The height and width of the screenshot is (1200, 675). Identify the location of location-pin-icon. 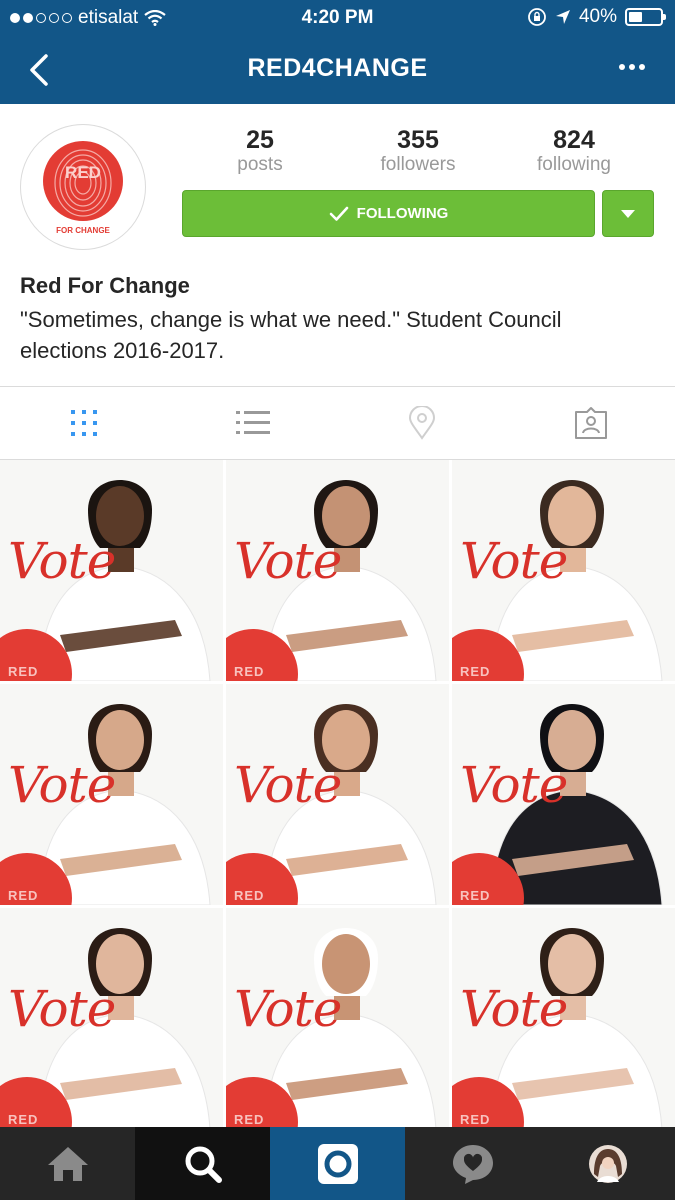
(421, 423).